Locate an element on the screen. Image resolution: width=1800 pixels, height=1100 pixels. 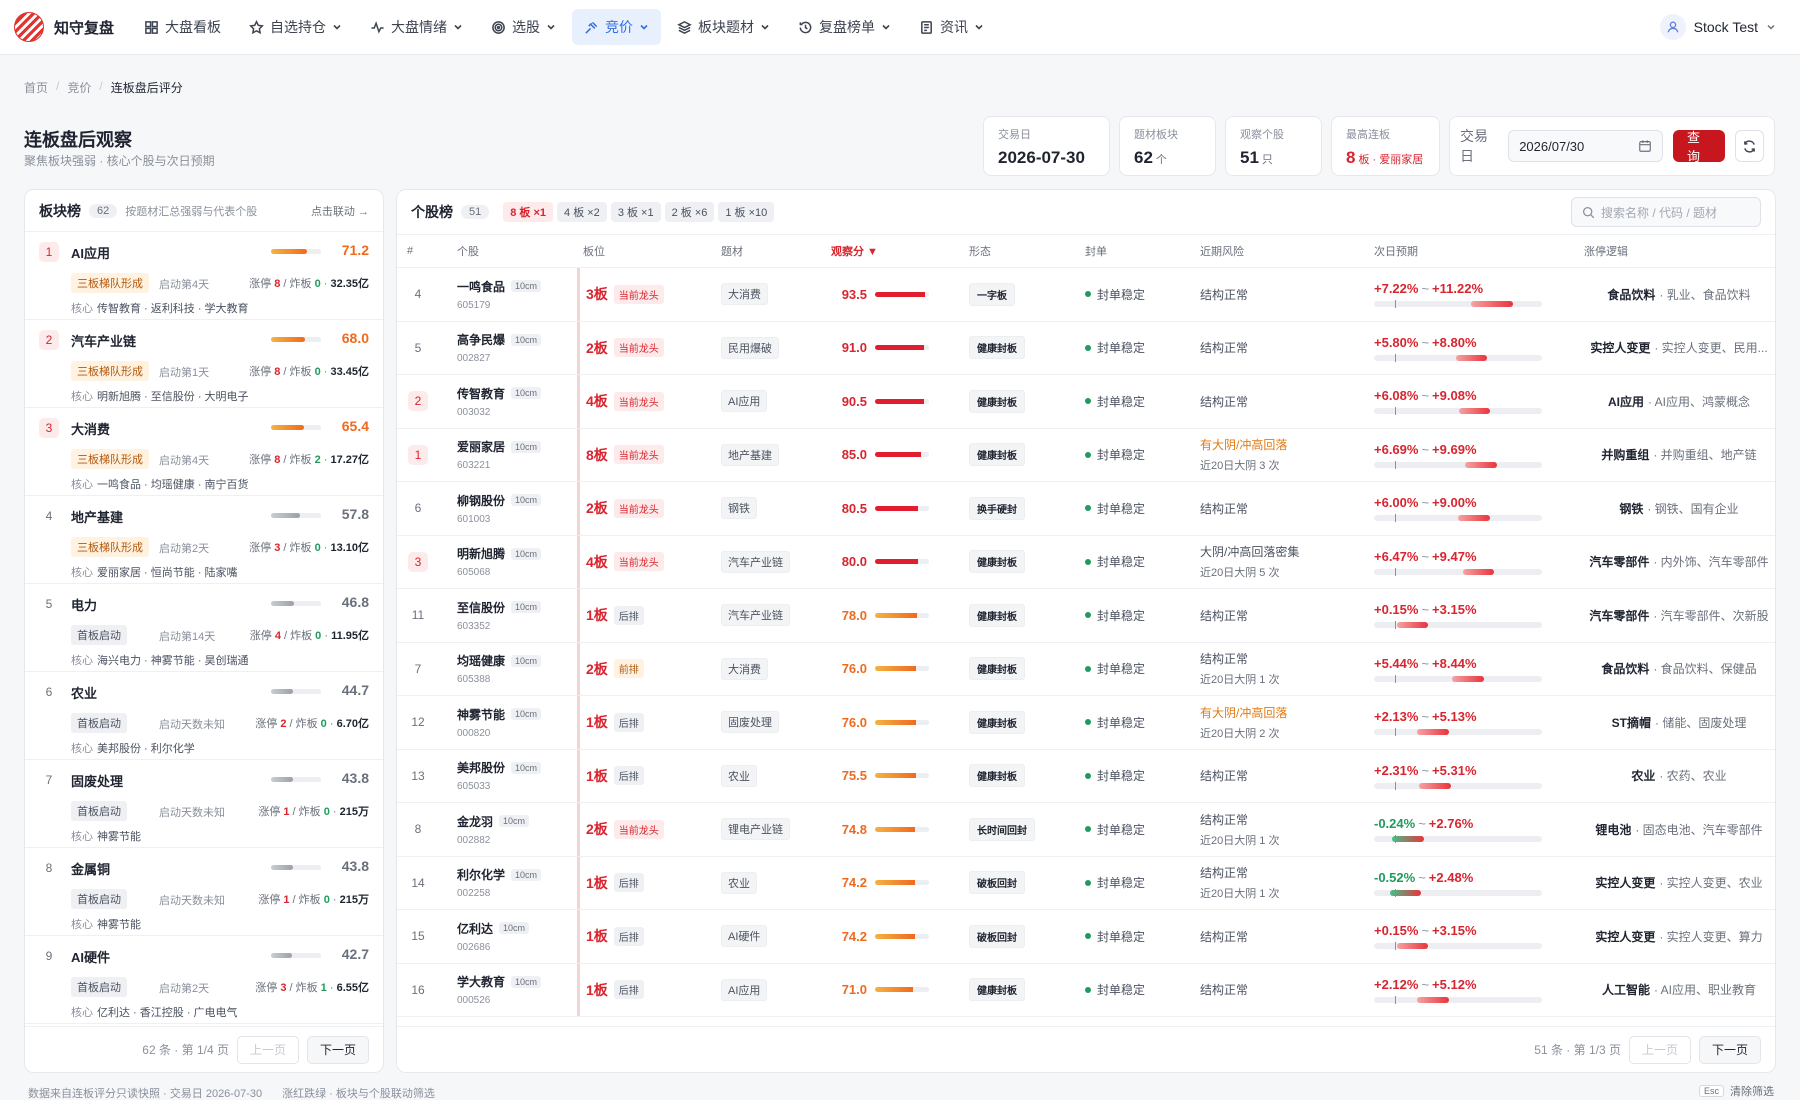
board-filter-chip: 3 板 ×1 is located at coordinates (635, 212).